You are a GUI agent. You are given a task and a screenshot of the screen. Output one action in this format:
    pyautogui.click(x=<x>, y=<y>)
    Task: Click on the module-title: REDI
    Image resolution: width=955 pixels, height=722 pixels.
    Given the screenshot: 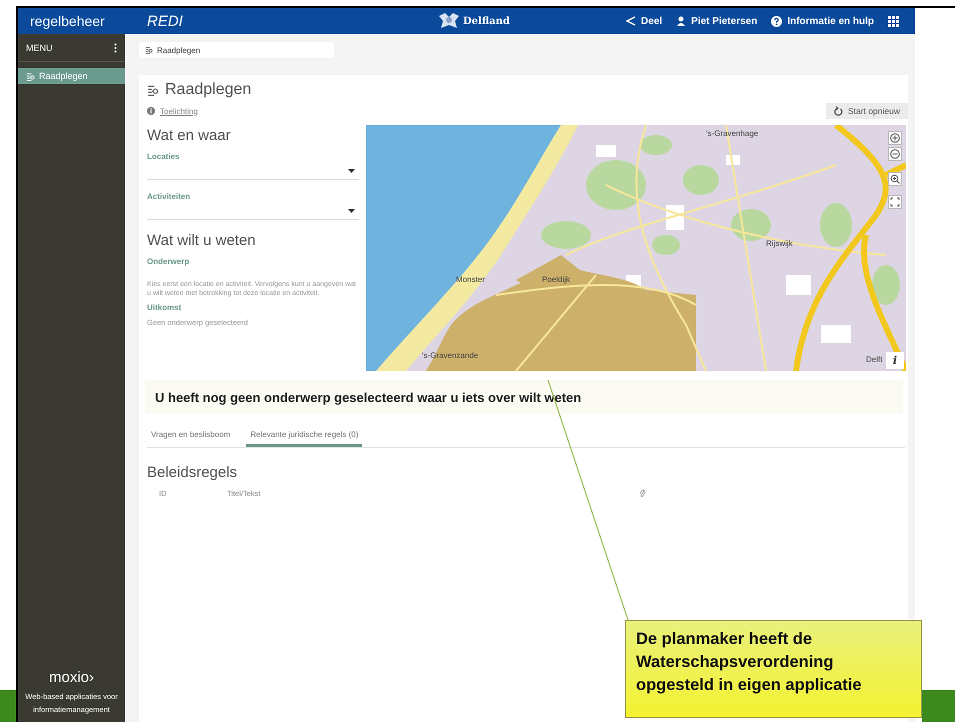 What is the action you would take?
    pyautogui.click(x=165, y=21)
    